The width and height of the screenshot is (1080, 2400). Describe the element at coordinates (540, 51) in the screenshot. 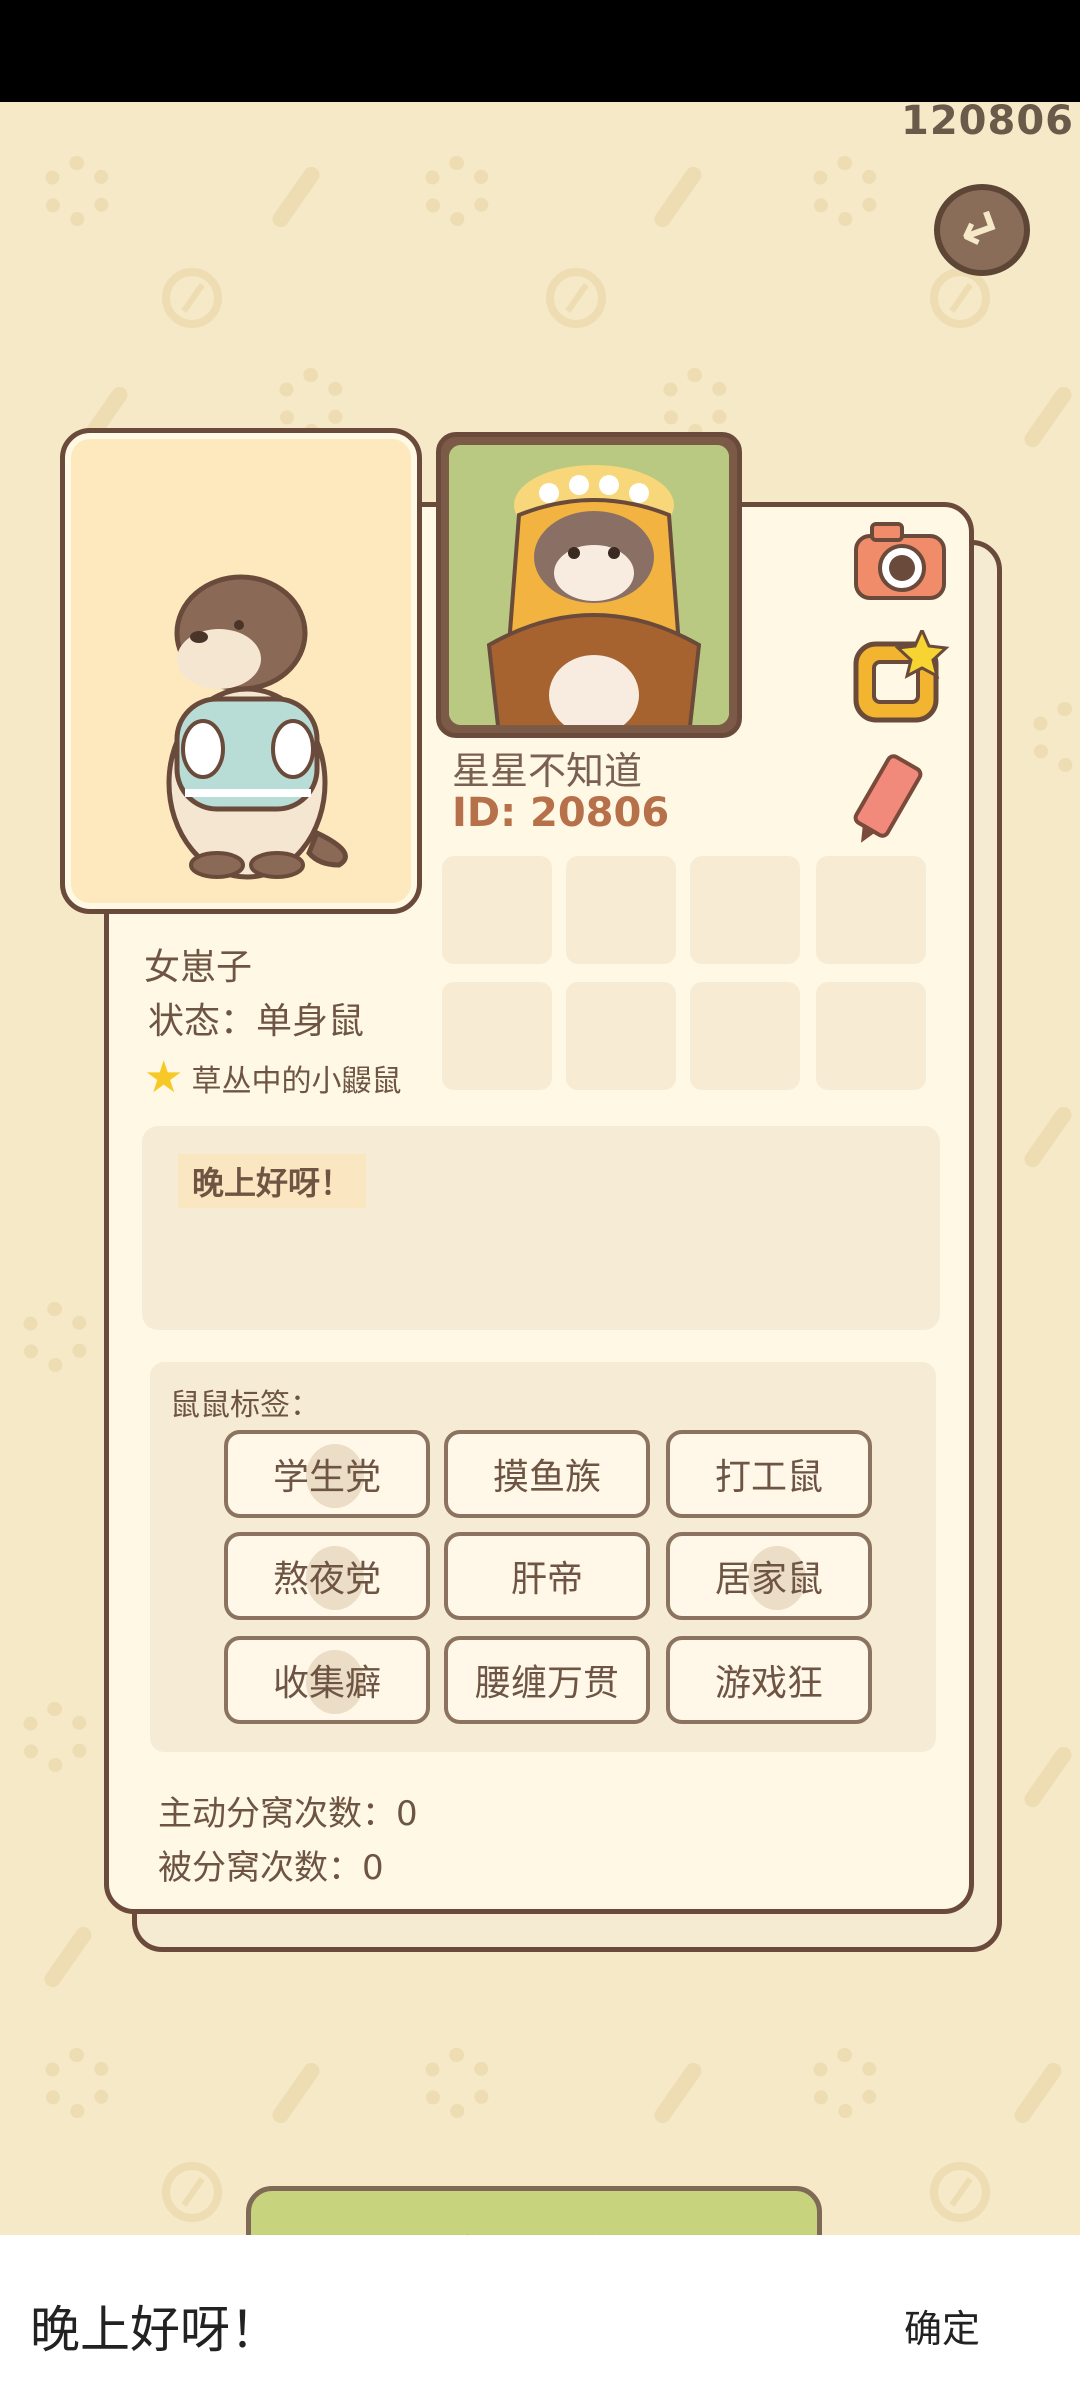

I see `status-bar` at that location.